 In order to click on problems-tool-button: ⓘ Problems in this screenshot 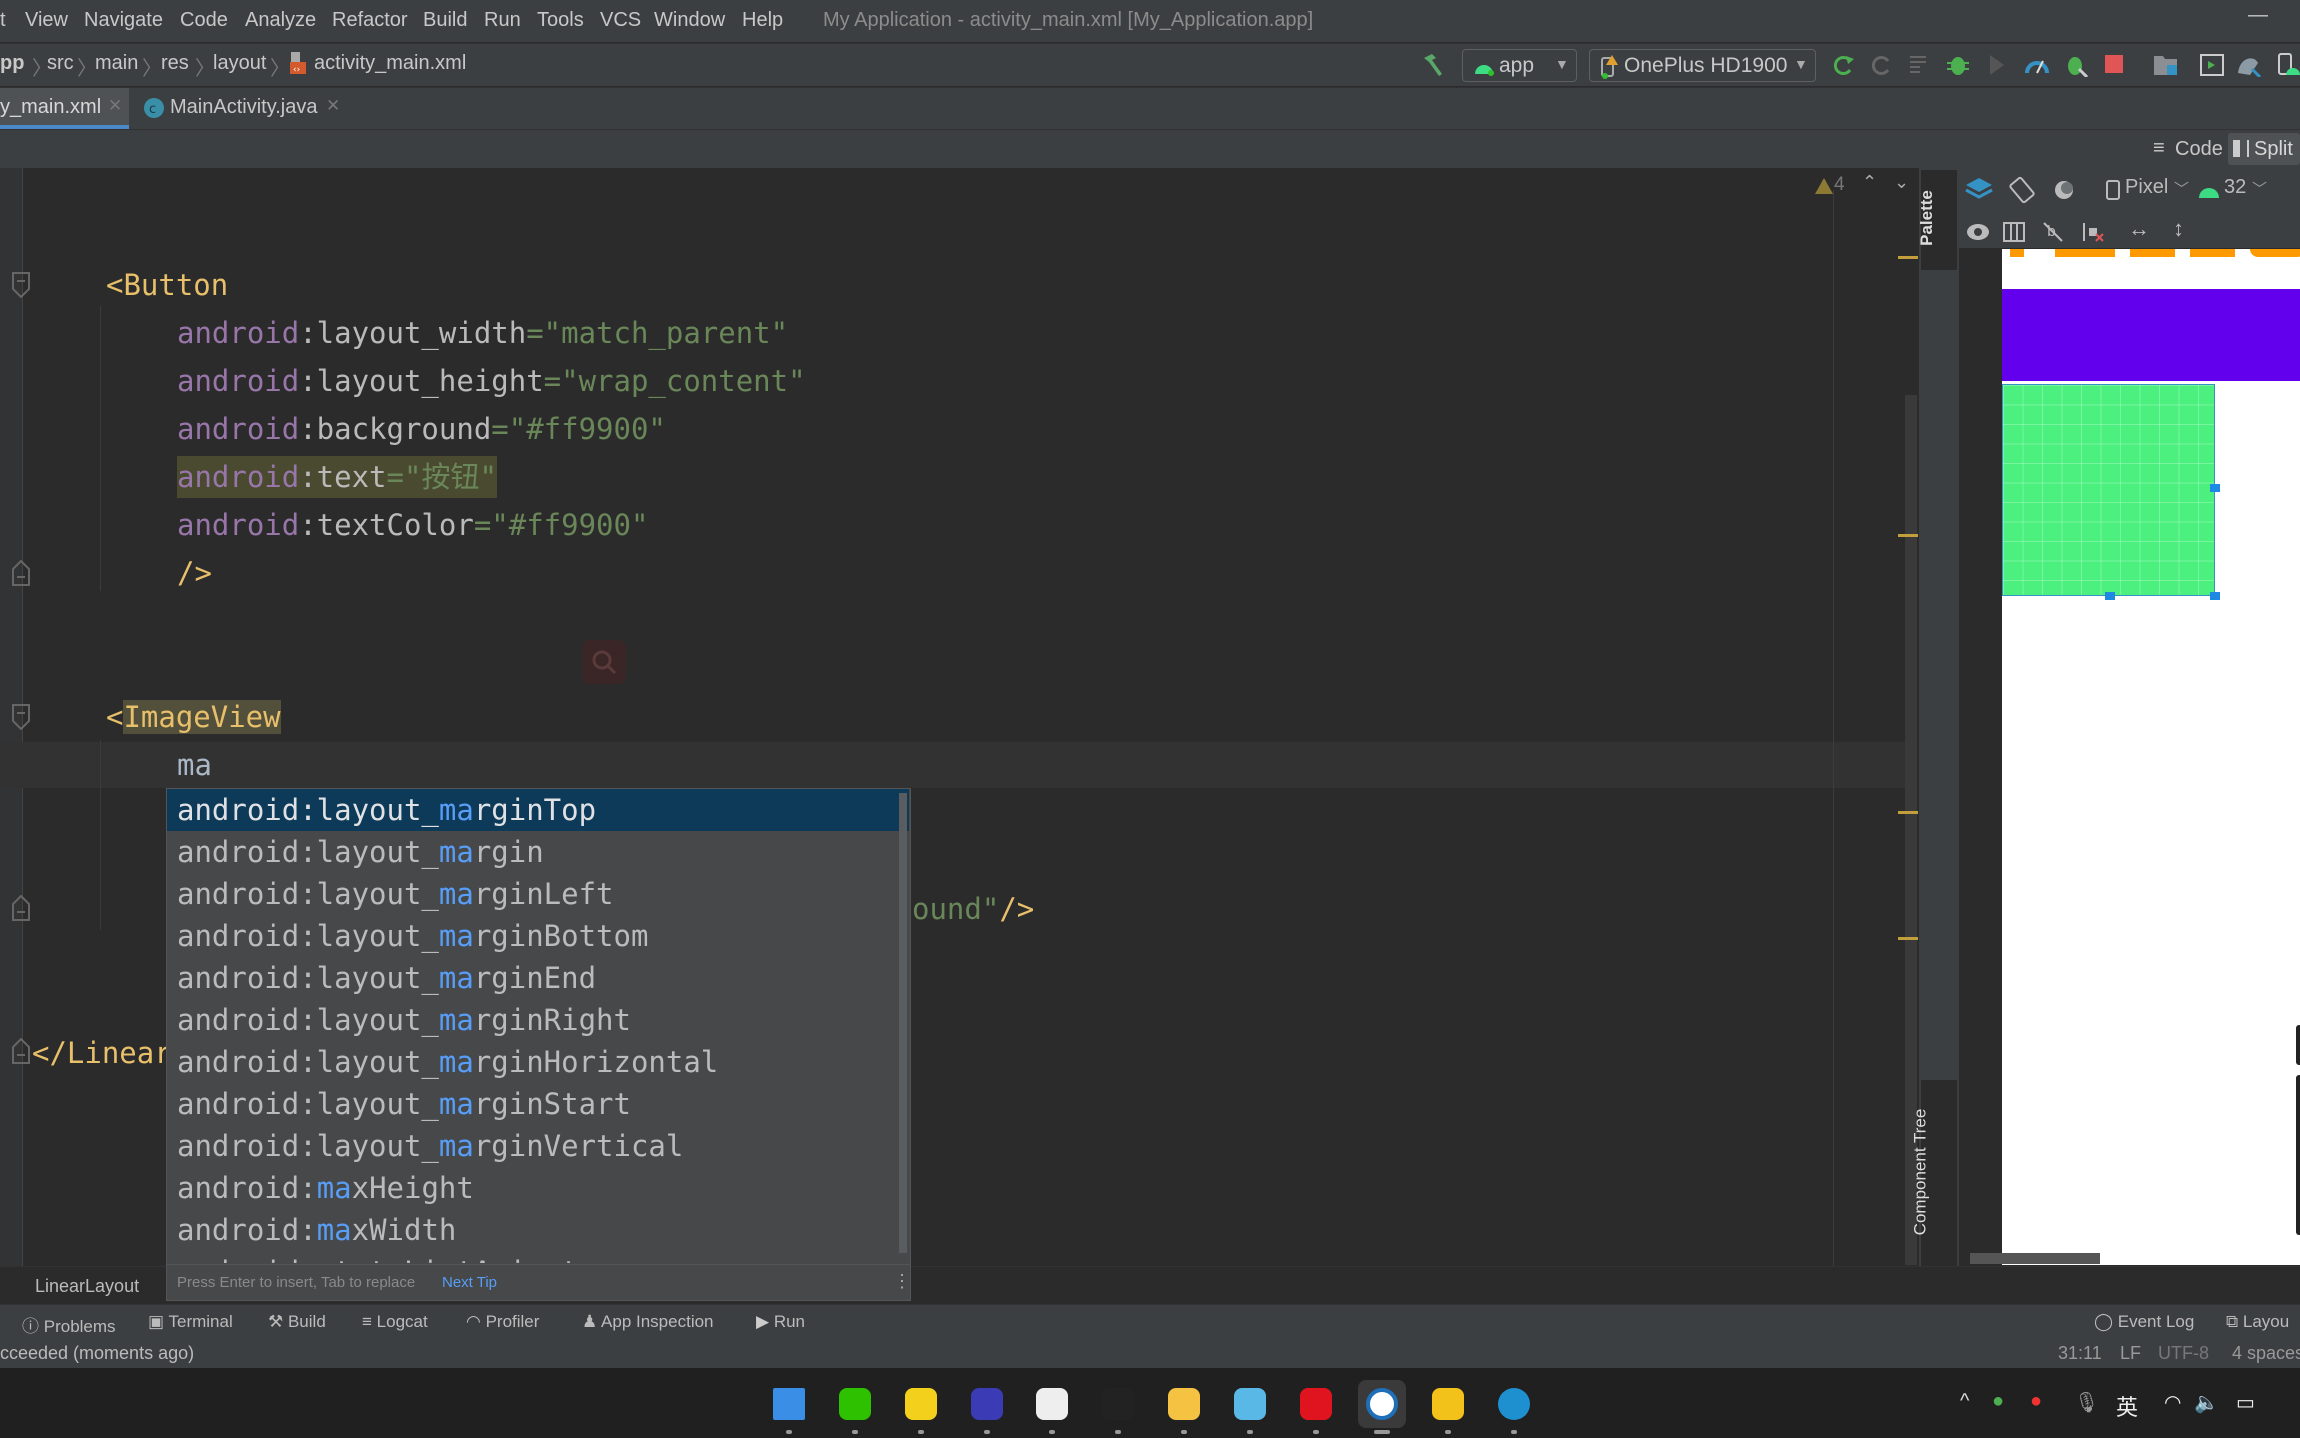, I will do `click(69, 1324)`.